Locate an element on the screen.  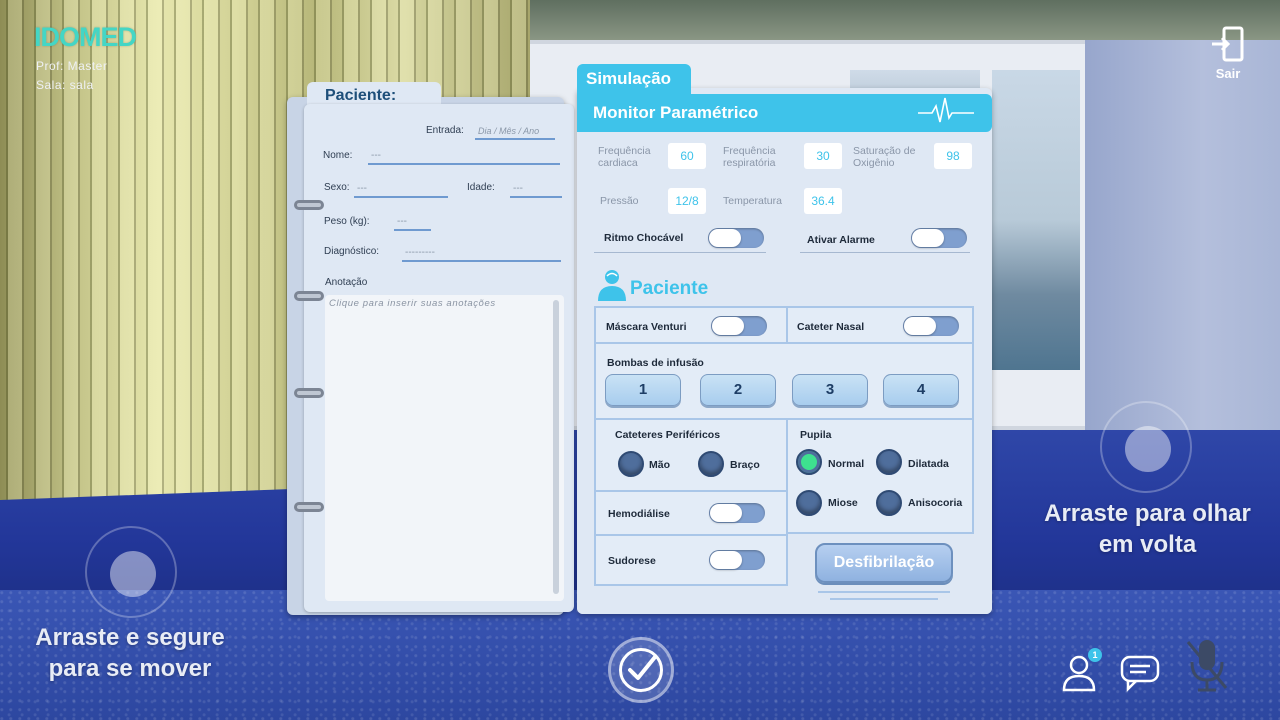
simulation-tab-label: Simulação is located at coordinates (629, 78).